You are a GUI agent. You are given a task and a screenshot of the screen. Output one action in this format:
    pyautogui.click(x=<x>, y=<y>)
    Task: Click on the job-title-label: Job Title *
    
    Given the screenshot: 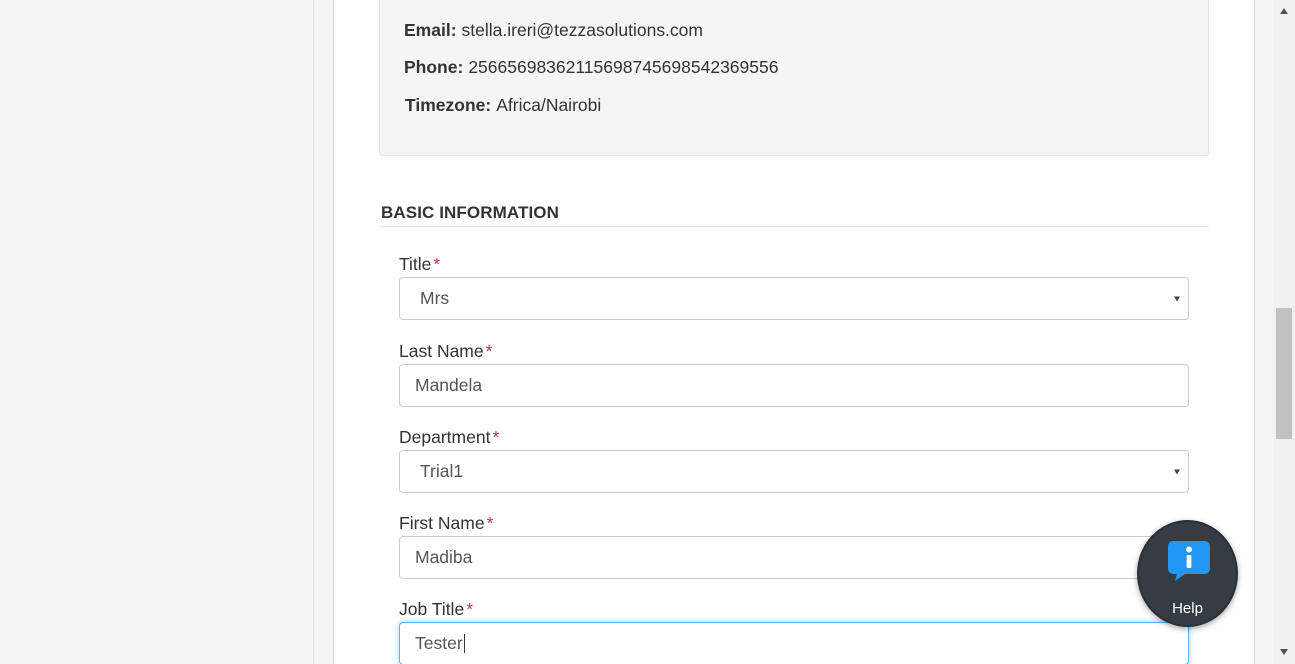 What is the action you would take?
    pyautogui.click(x=436, y=609)
    